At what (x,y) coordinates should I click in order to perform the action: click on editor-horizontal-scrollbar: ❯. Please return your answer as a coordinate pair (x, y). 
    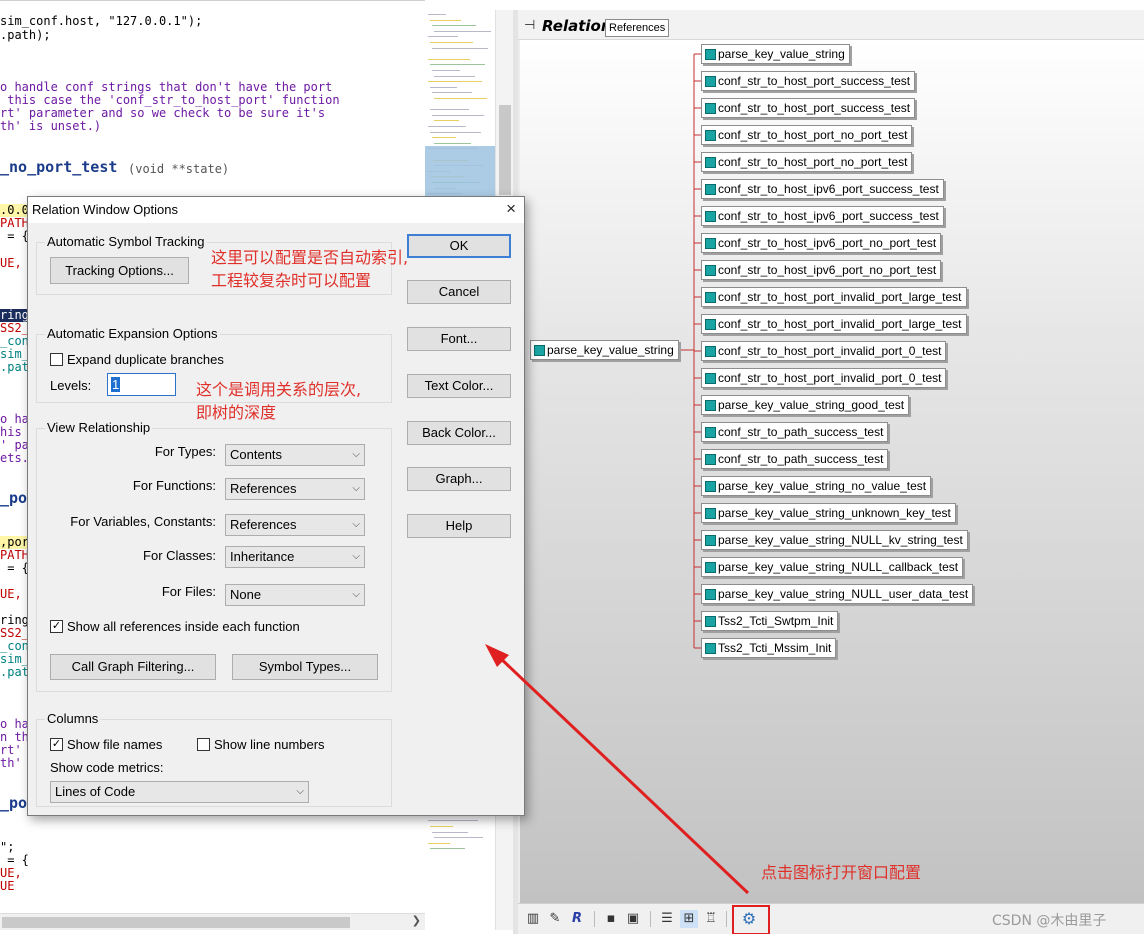
    Looking at the image, I should click on (212, 921).